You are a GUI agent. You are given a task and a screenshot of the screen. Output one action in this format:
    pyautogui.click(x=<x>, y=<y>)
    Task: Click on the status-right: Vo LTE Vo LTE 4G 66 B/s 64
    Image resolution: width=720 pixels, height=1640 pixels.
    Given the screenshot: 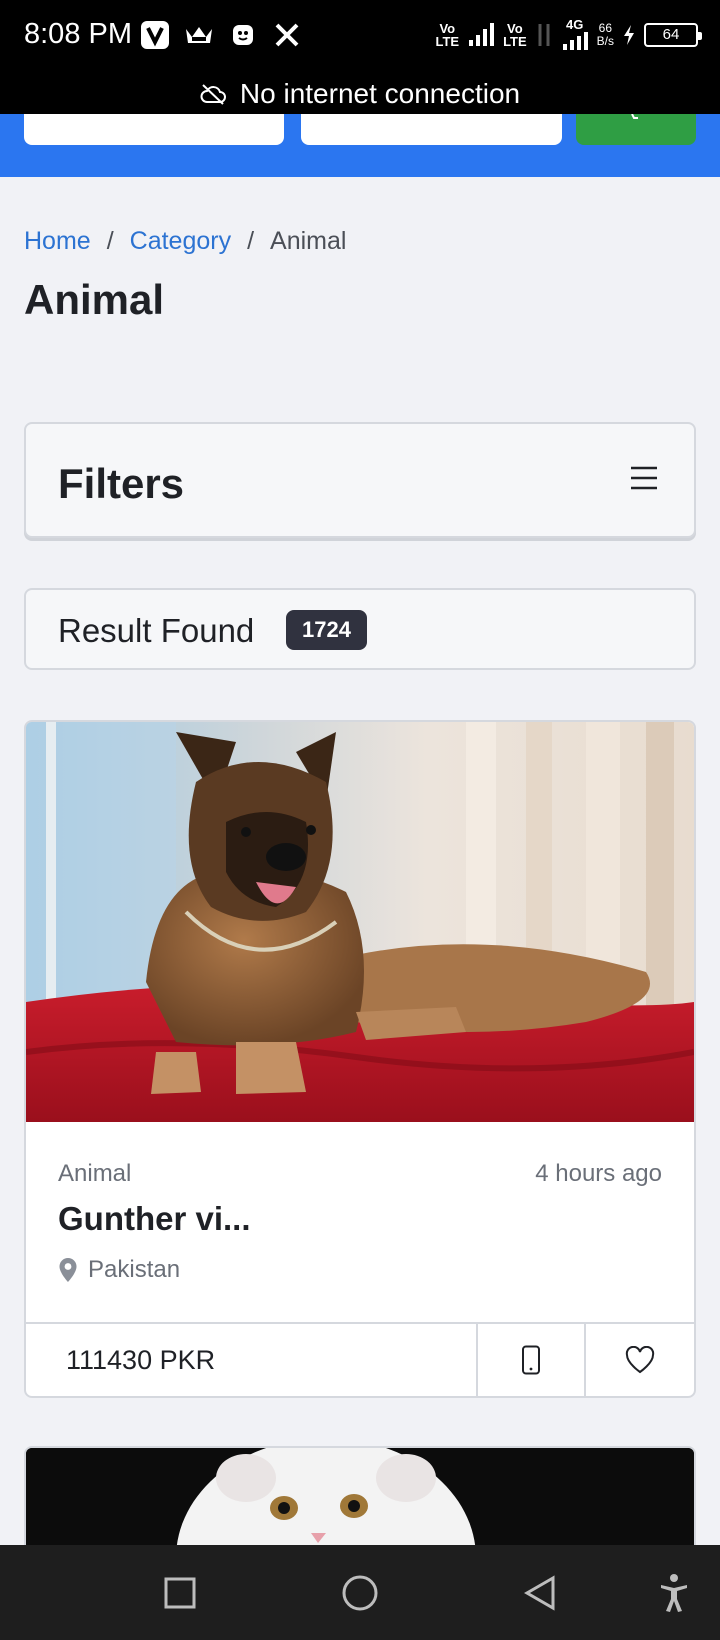 What is the action you would take?
    pyautogui.click(x=568, y=34)
    